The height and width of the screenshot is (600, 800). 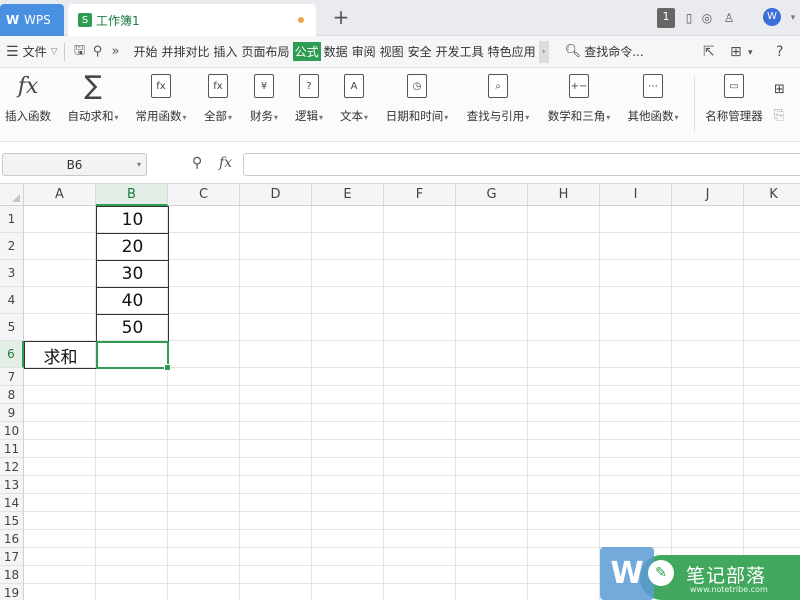 I want to click on row-header: 1, so click(x=12, y=219).